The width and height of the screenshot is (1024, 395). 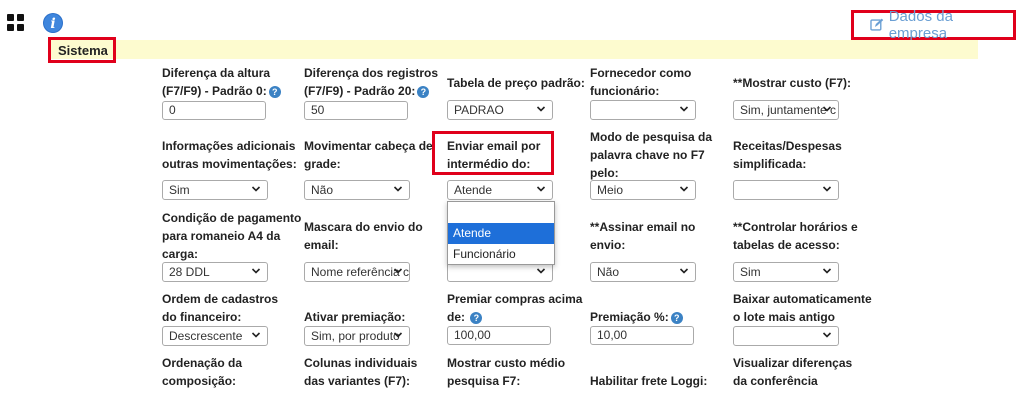 What do you see at coordinates (802, 299) in the screenshot?
I see `field-label: Baixar automaticamente` at bounding box center [802, 299].